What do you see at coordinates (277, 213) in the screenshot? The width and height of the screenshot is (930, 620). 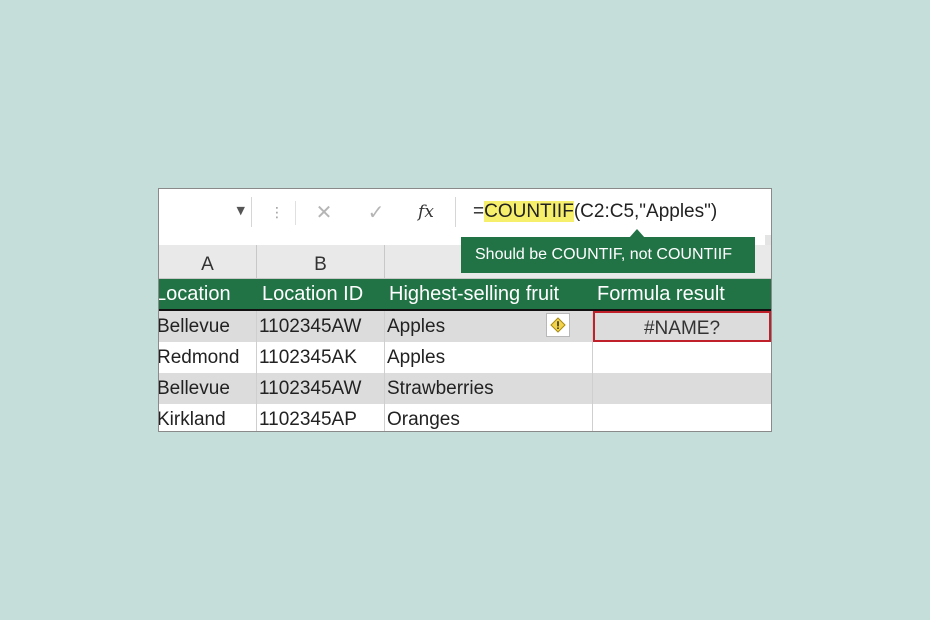 I see `drag-handle-icon: ⋮` at bounding box center [277, 213].